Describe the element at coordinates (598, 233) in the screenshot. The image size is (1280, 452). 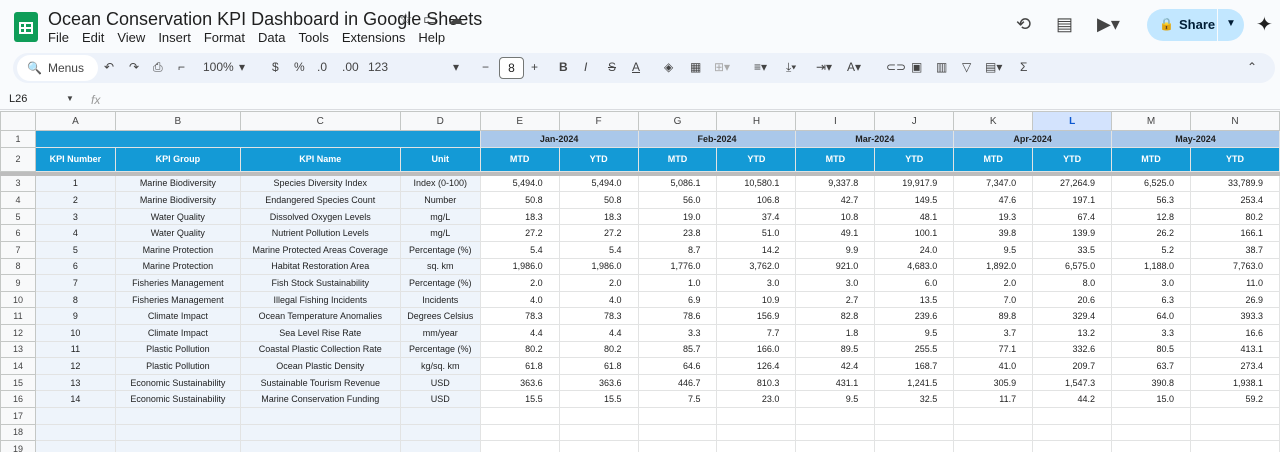
I see `value-cell: 27.2` at that location.